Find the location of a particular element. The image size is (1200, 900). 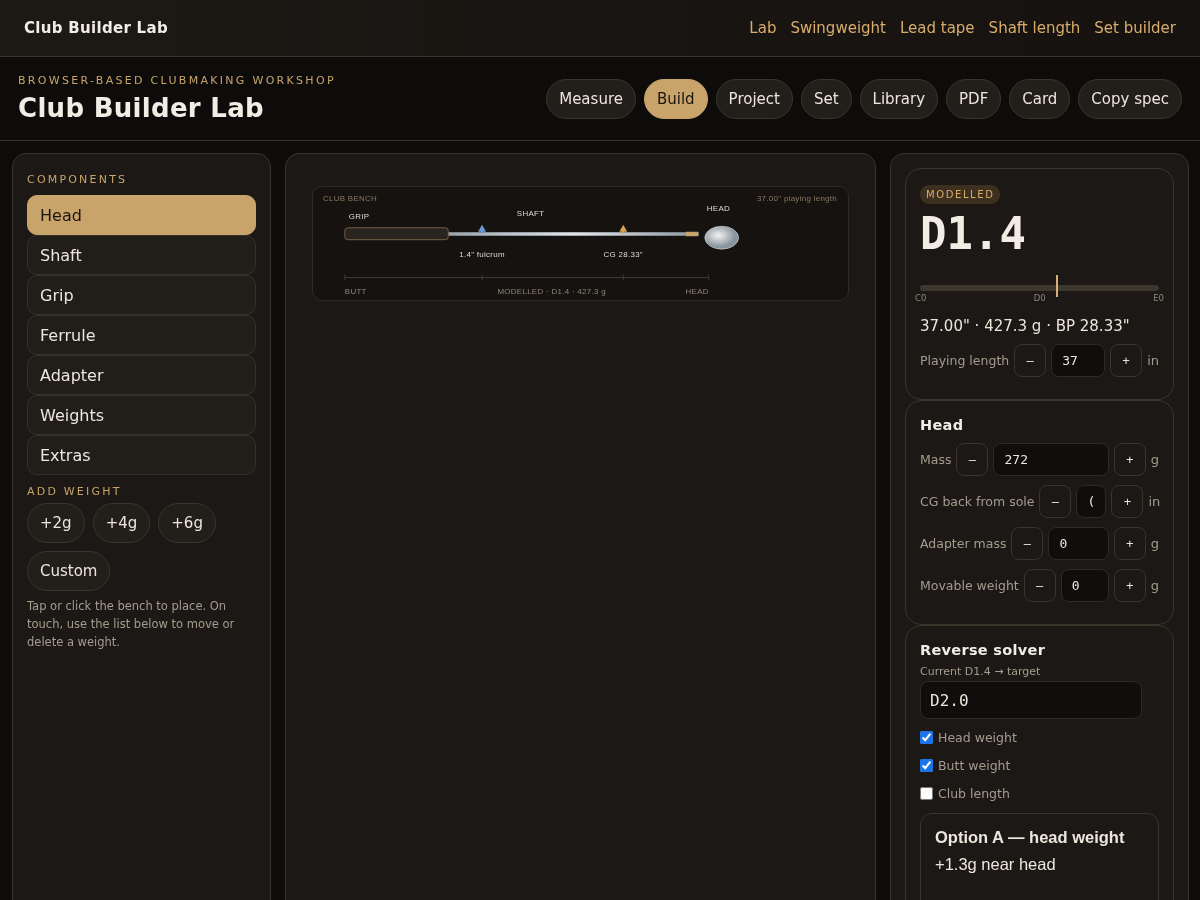

club-stats: 37.00" · 427.3 g · BP 28.33" is located at coordinates (1025, 326).